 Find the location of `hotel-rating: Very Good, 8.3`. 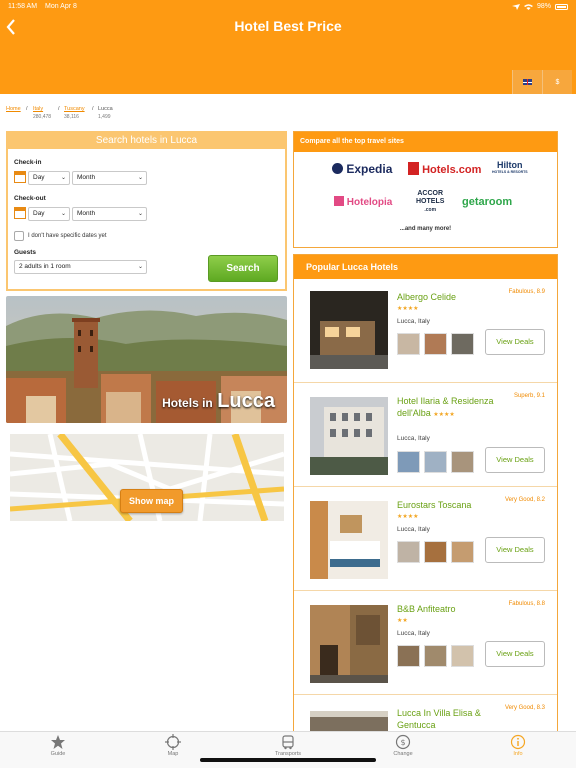

hotel-rating: Very Good, 8.3 is located at coordinates (524, 708).